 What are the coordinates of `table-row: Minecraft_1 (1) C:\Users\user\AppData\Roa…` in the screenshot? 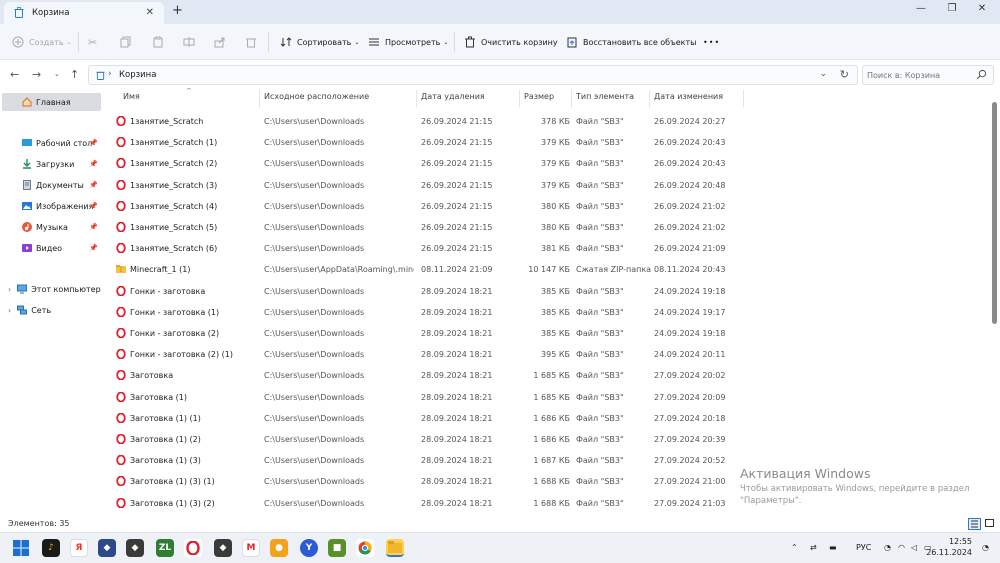 It's located at (430, 269).